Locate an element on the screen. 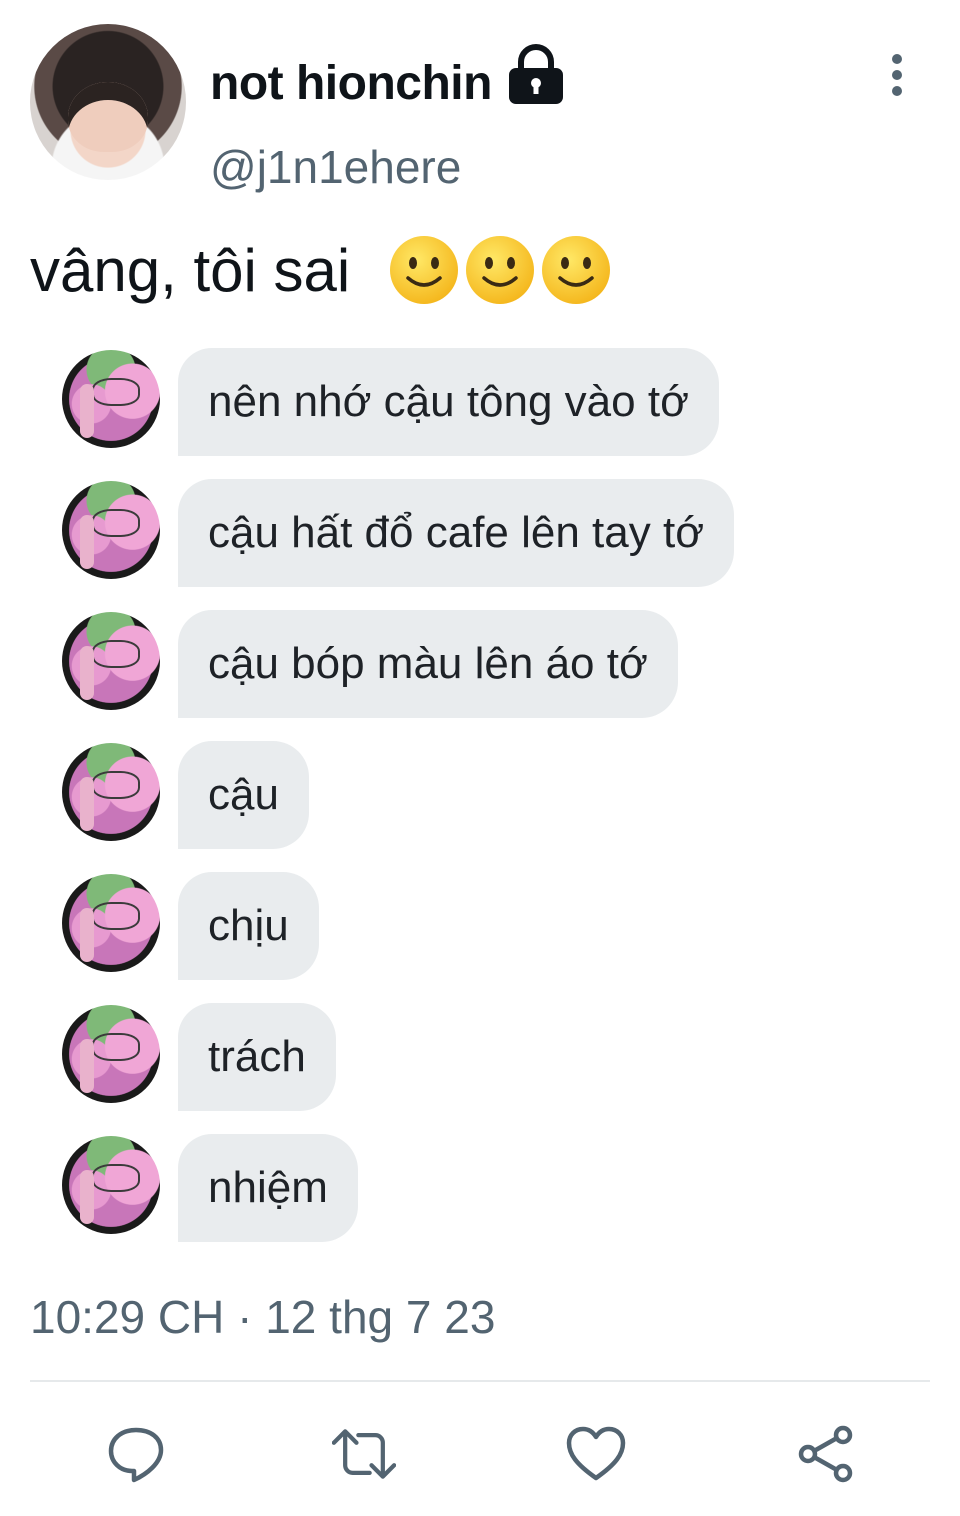 This screenshot has width=960, height=1516. chat-message: cậu hất đổ cafe lên tay tớ is located at coordinates (462, 529).